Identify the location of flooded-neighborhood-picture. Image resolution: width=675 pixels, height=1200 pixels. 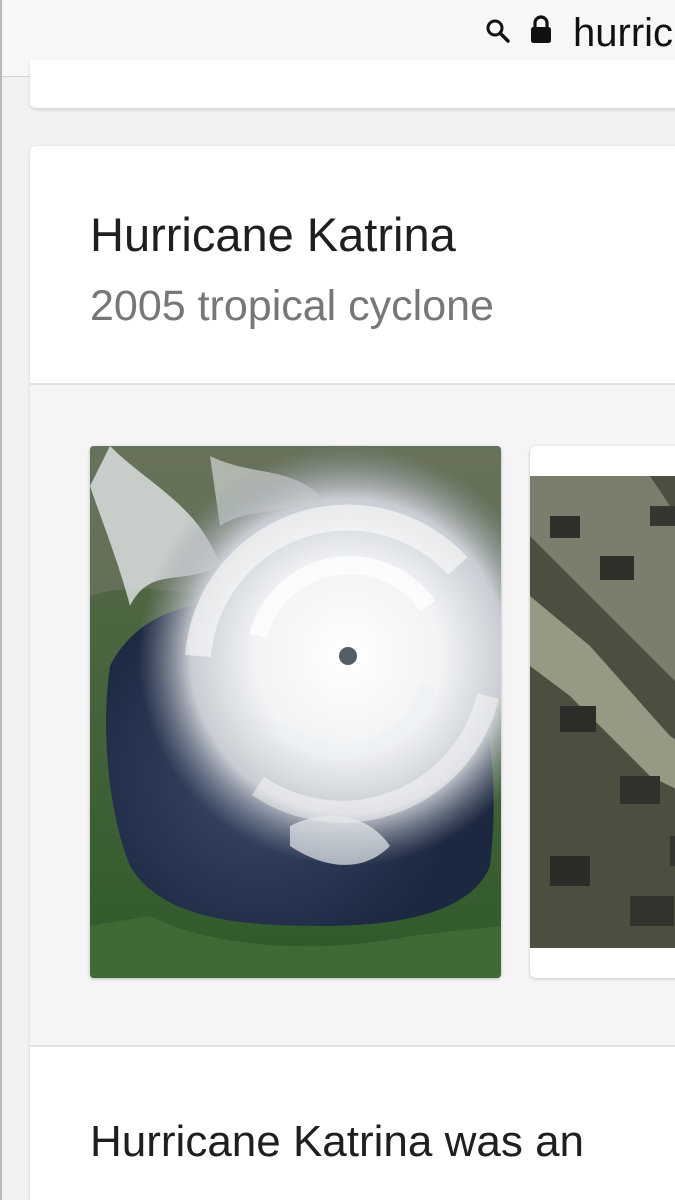
(602, 712).